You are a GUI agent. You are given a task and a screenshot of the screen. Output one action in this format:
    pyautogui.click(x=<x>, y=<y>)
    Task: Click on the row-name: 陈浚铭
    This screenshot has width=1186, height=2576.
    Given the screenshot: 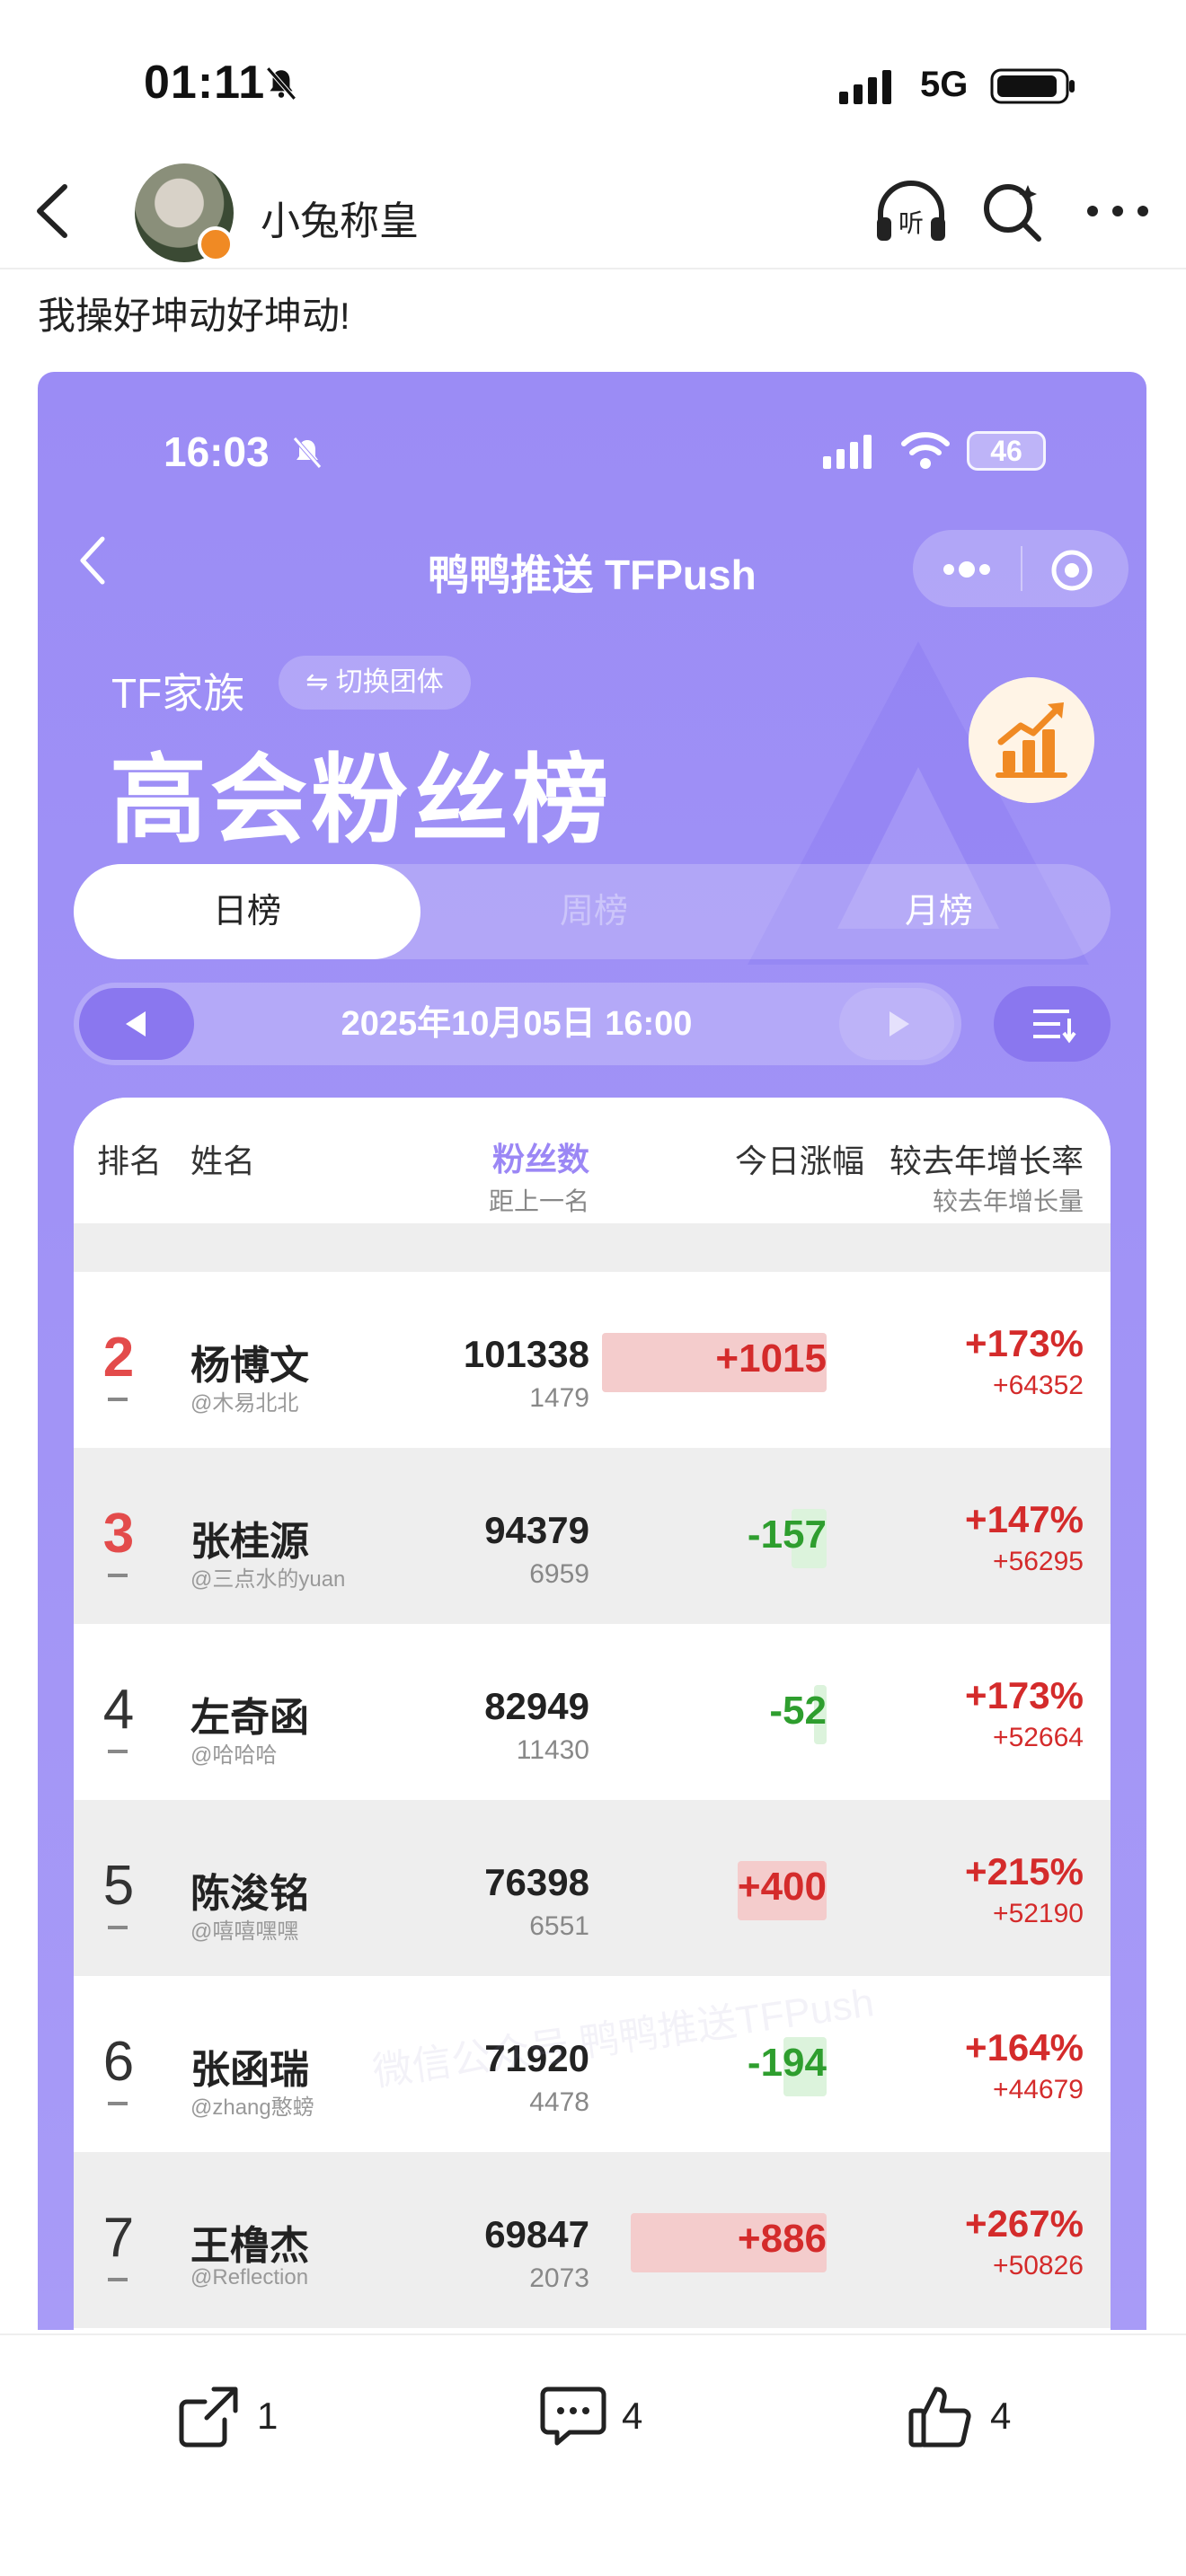 What is the action you would take?
    pyautogui.click(x=249, y=1894)
    